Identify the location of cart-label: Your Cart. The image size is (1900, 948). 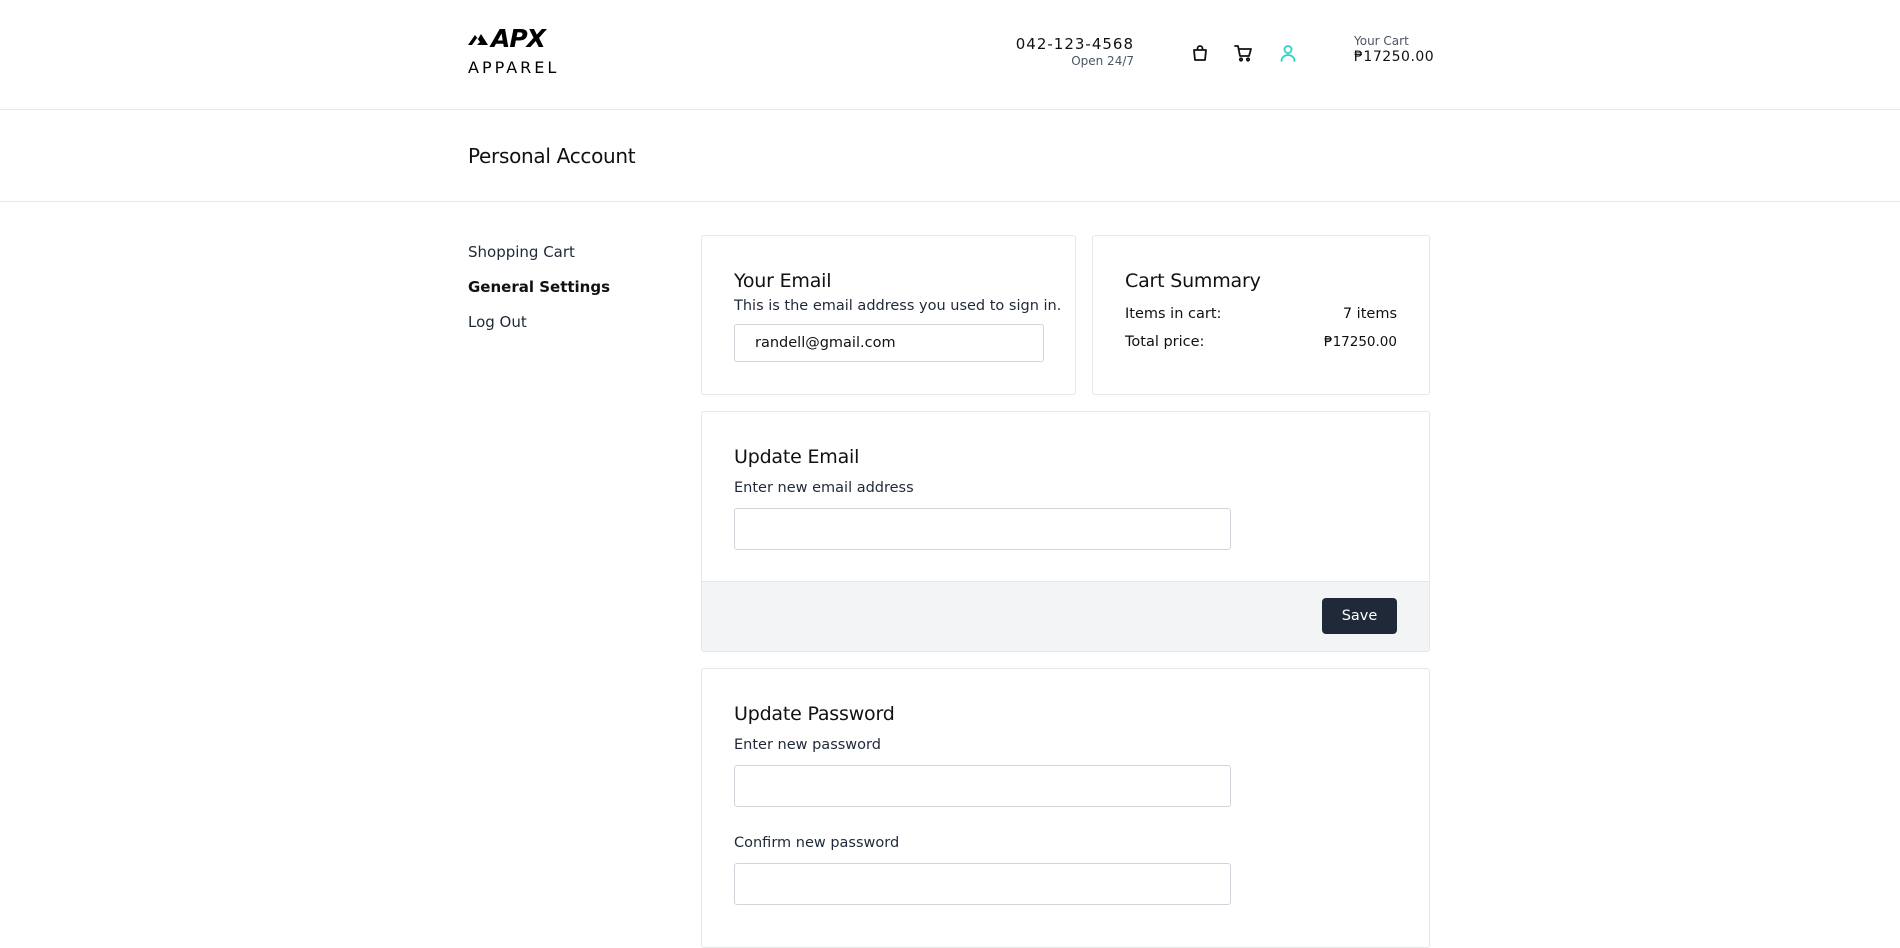
(1381, 41).